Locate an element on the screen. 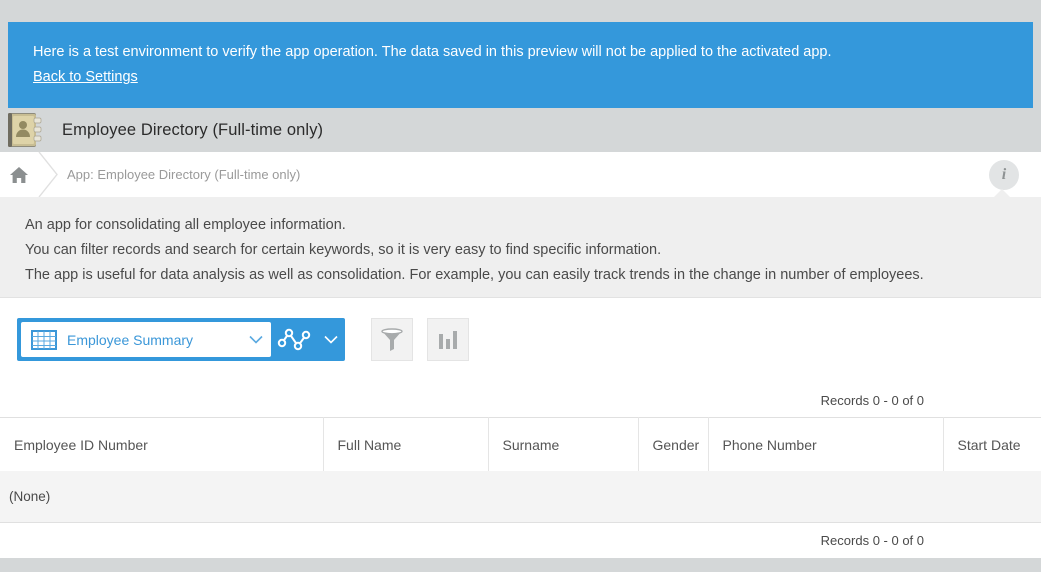 The width and height of the screenshot is (1041, 572). home-icon is located at coordinates (19, 175).